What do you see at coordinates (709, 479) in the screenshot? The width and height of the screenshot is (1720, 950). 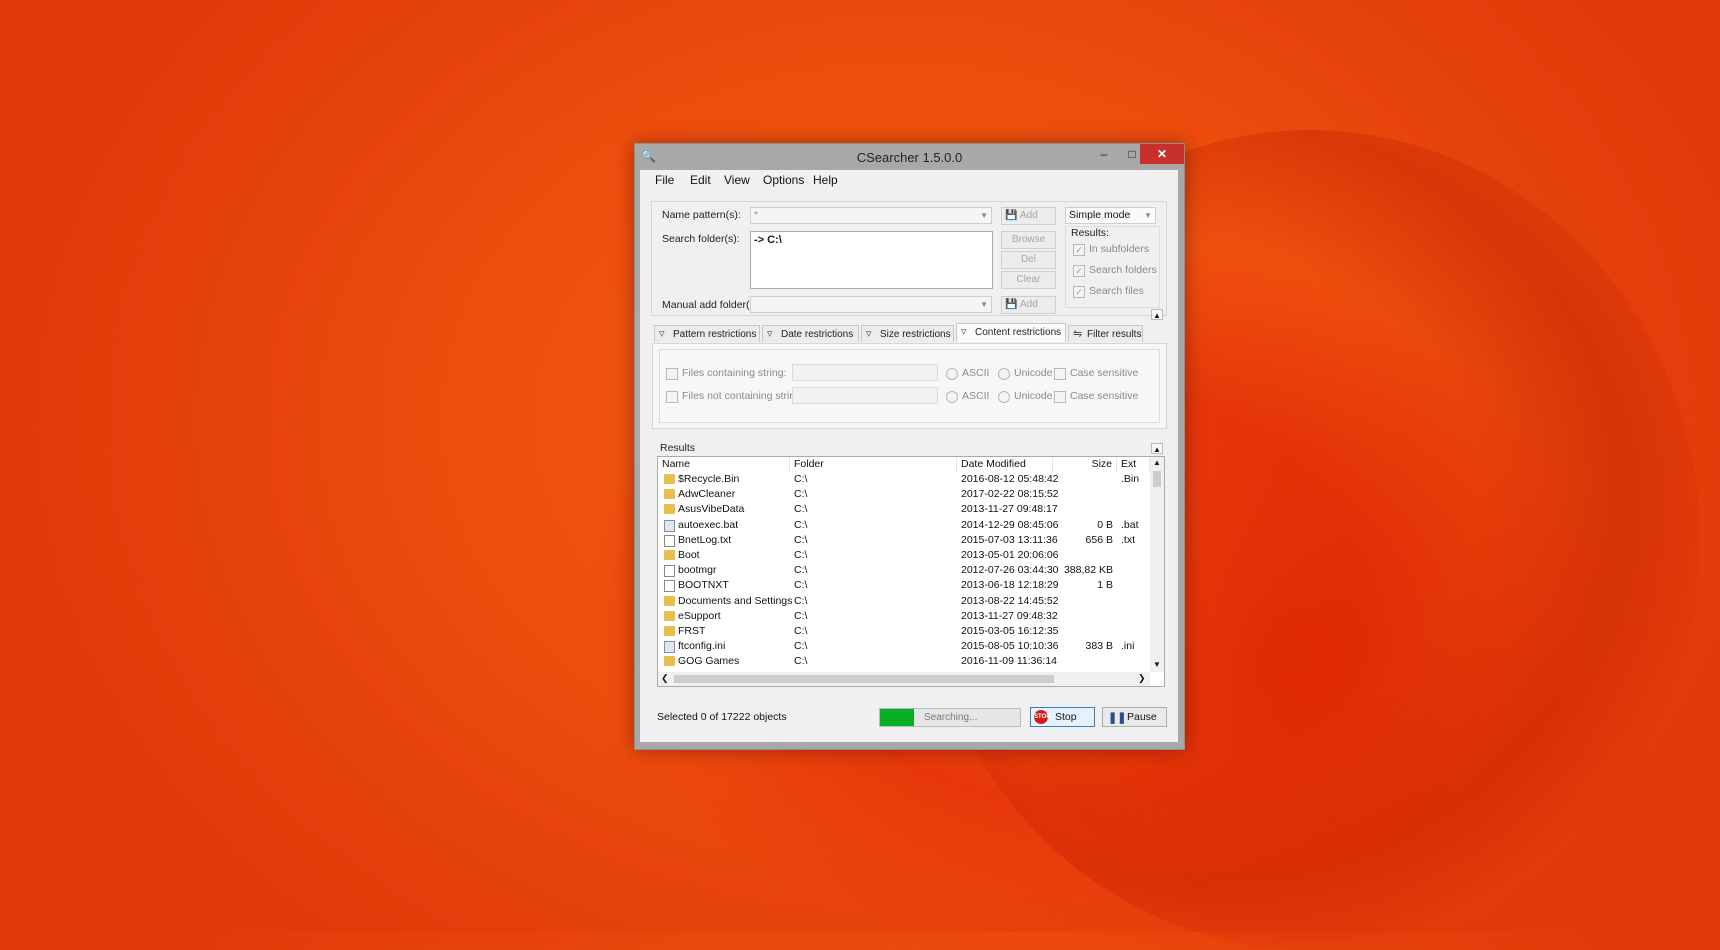 I see `cell-name: $Recycle.Bin` at bounding box center [709, 479].